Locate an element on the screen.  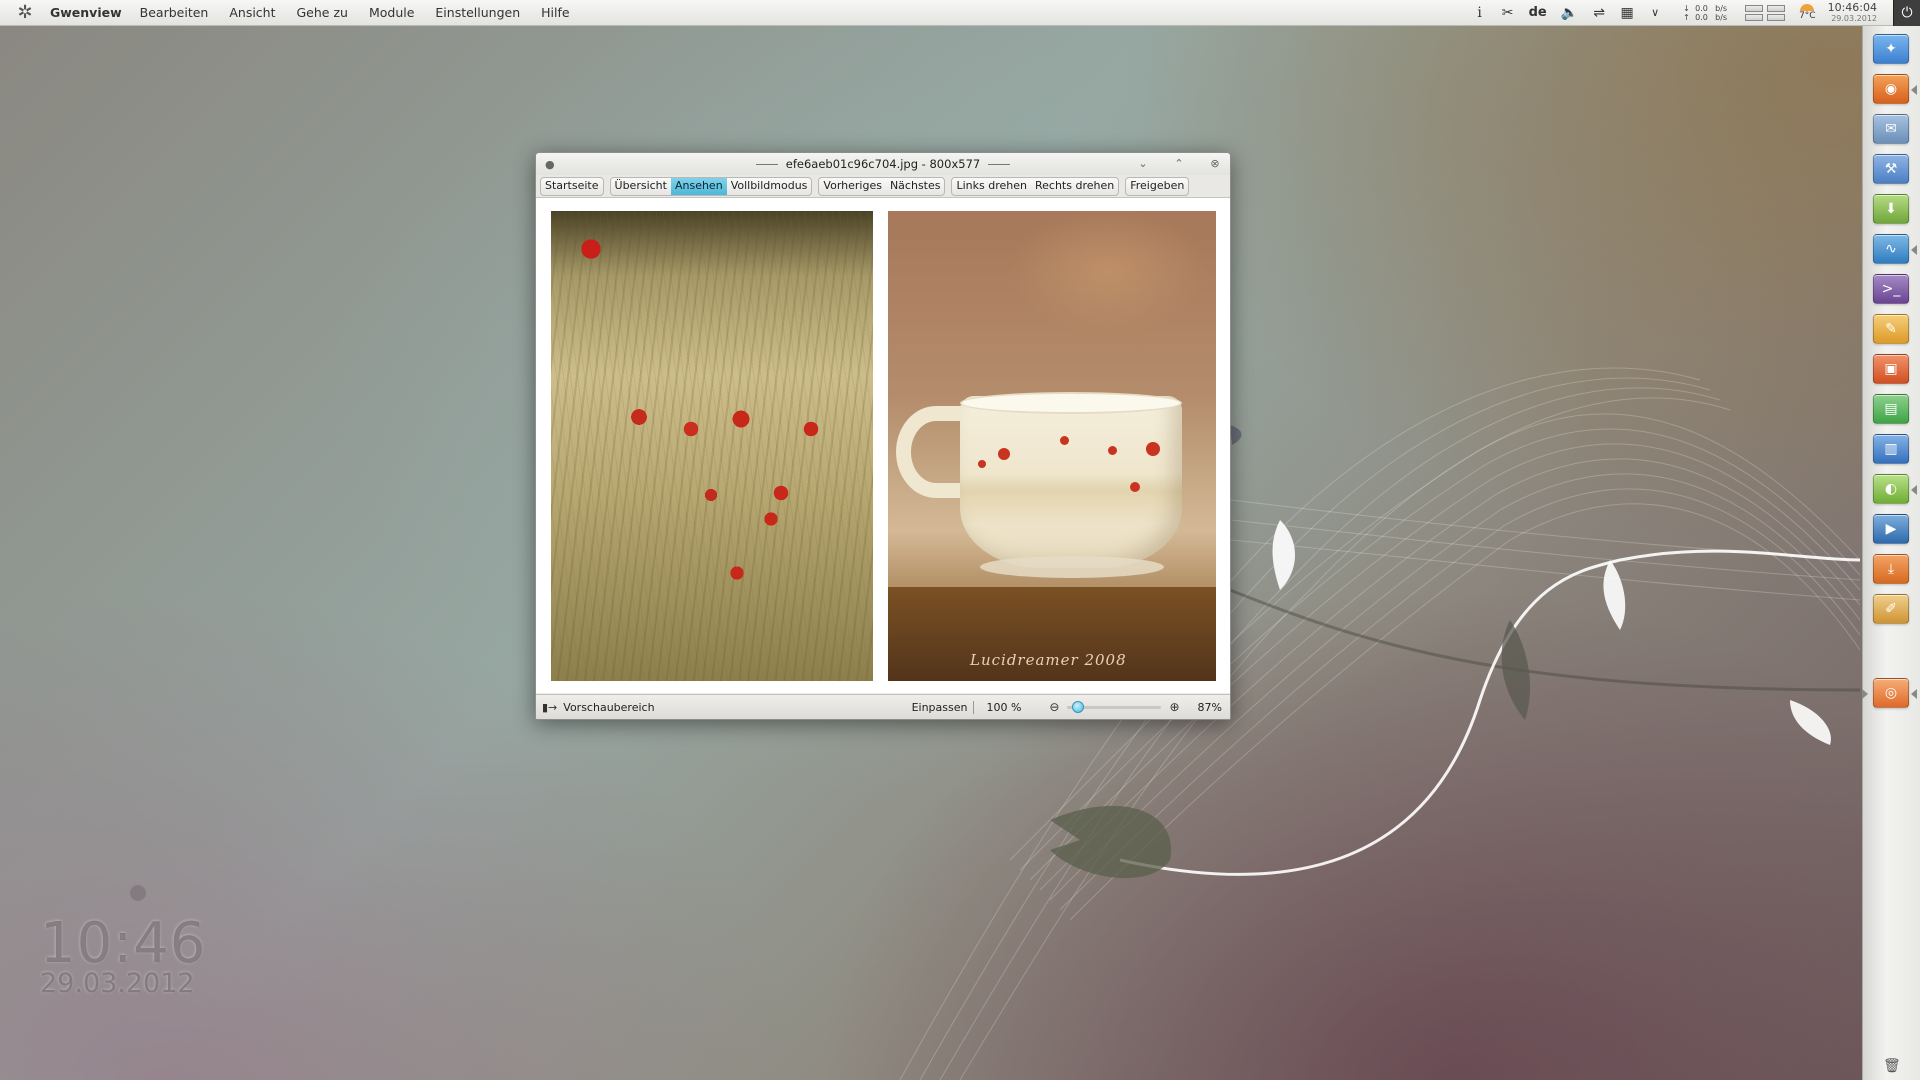
eye-icon: ◎ is located at coordinates (1891, 693).